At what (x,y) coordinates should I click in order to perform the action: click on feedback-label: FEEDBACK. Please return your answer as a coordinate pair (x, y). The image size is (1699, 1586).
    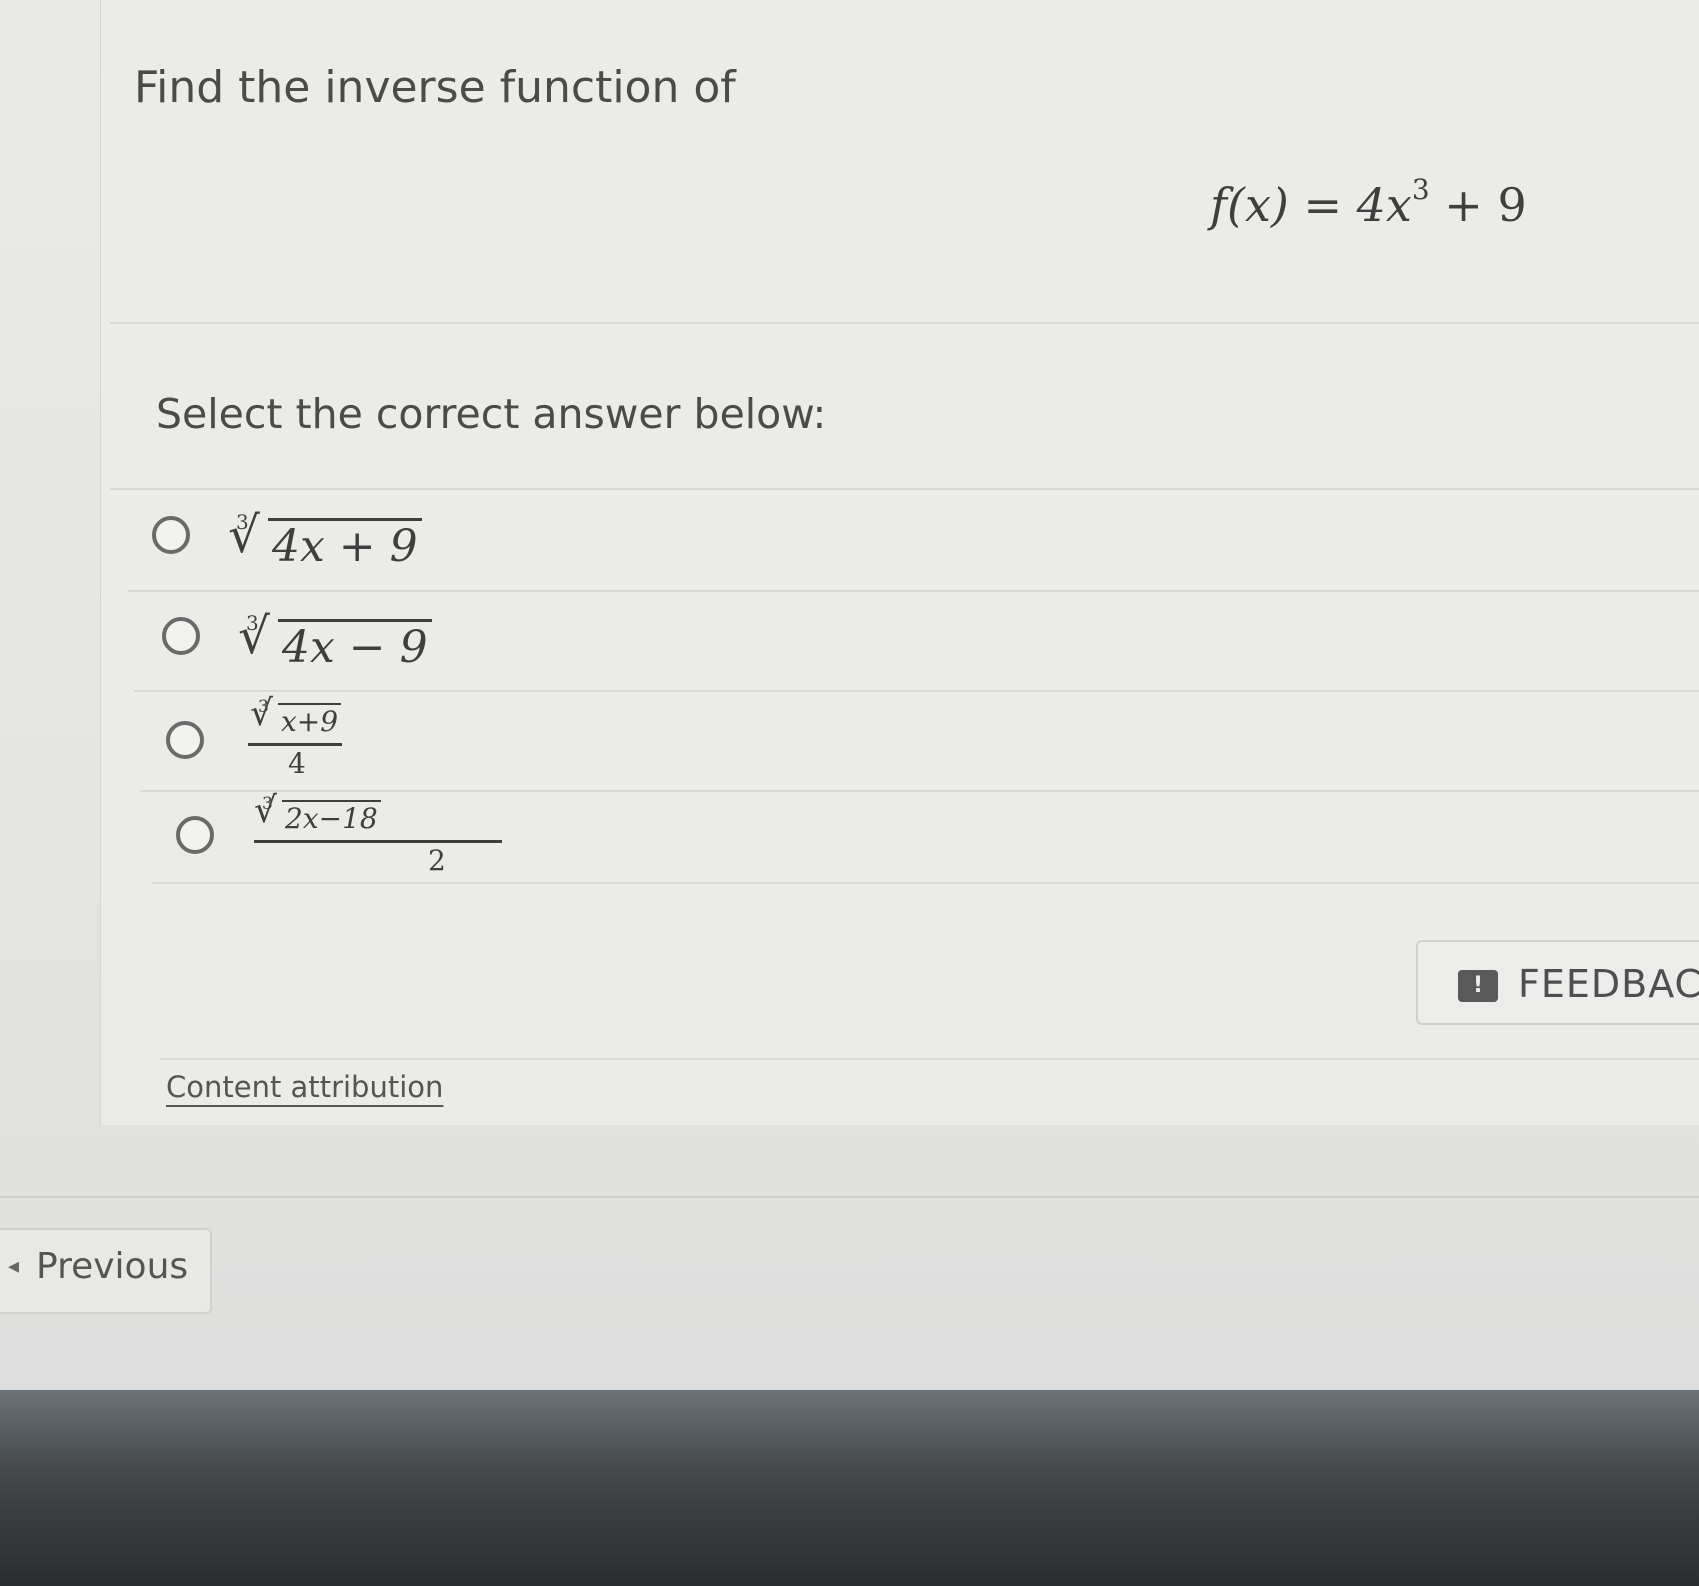
    Looking at the image, I should click on (1608, 984).